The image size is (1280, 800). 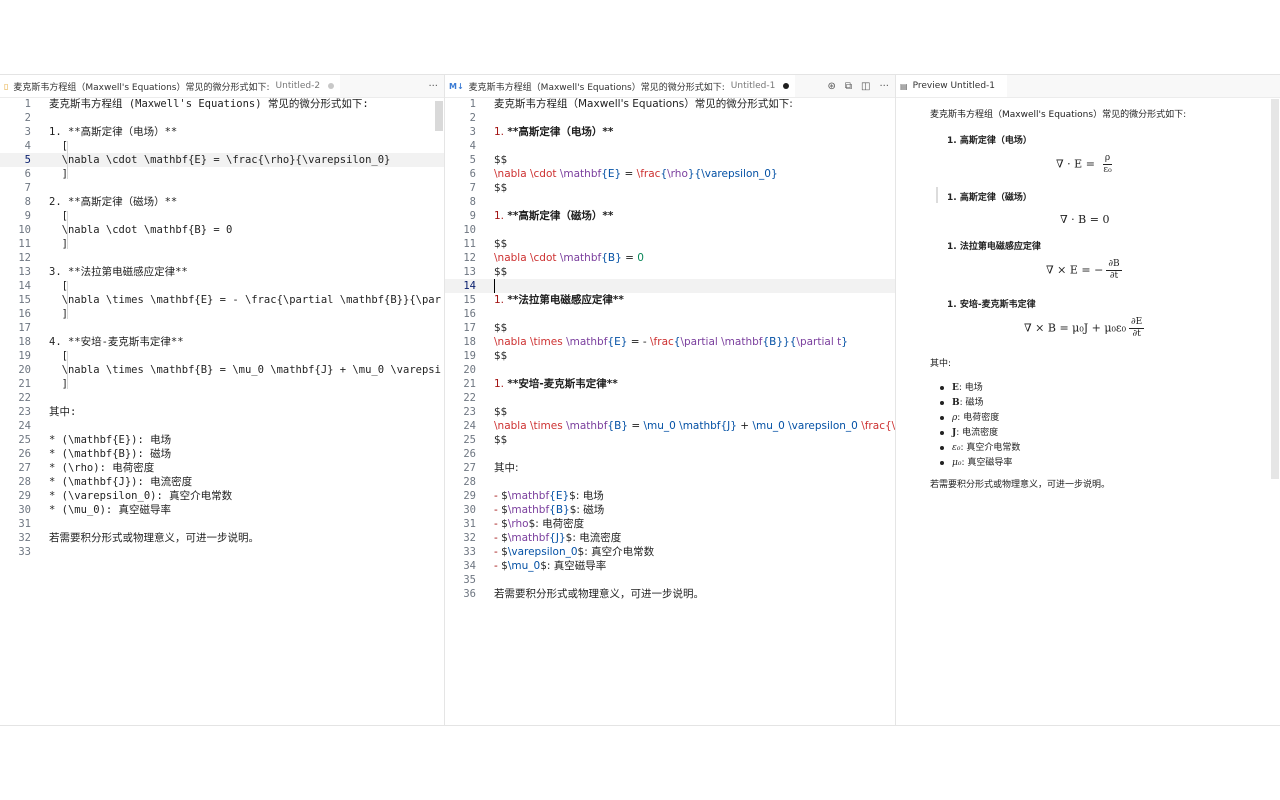 What do you see at coordinates (670, 370) in the screenshot?
I see `code-line: 20` at bounding box center [670, 370].